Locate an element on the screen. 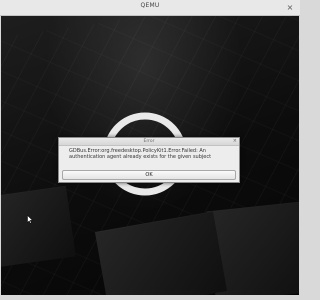 Image resolution: width=320 pixels, height=300 pixels. dialog-title: Error is located at coordinates (149, 141).